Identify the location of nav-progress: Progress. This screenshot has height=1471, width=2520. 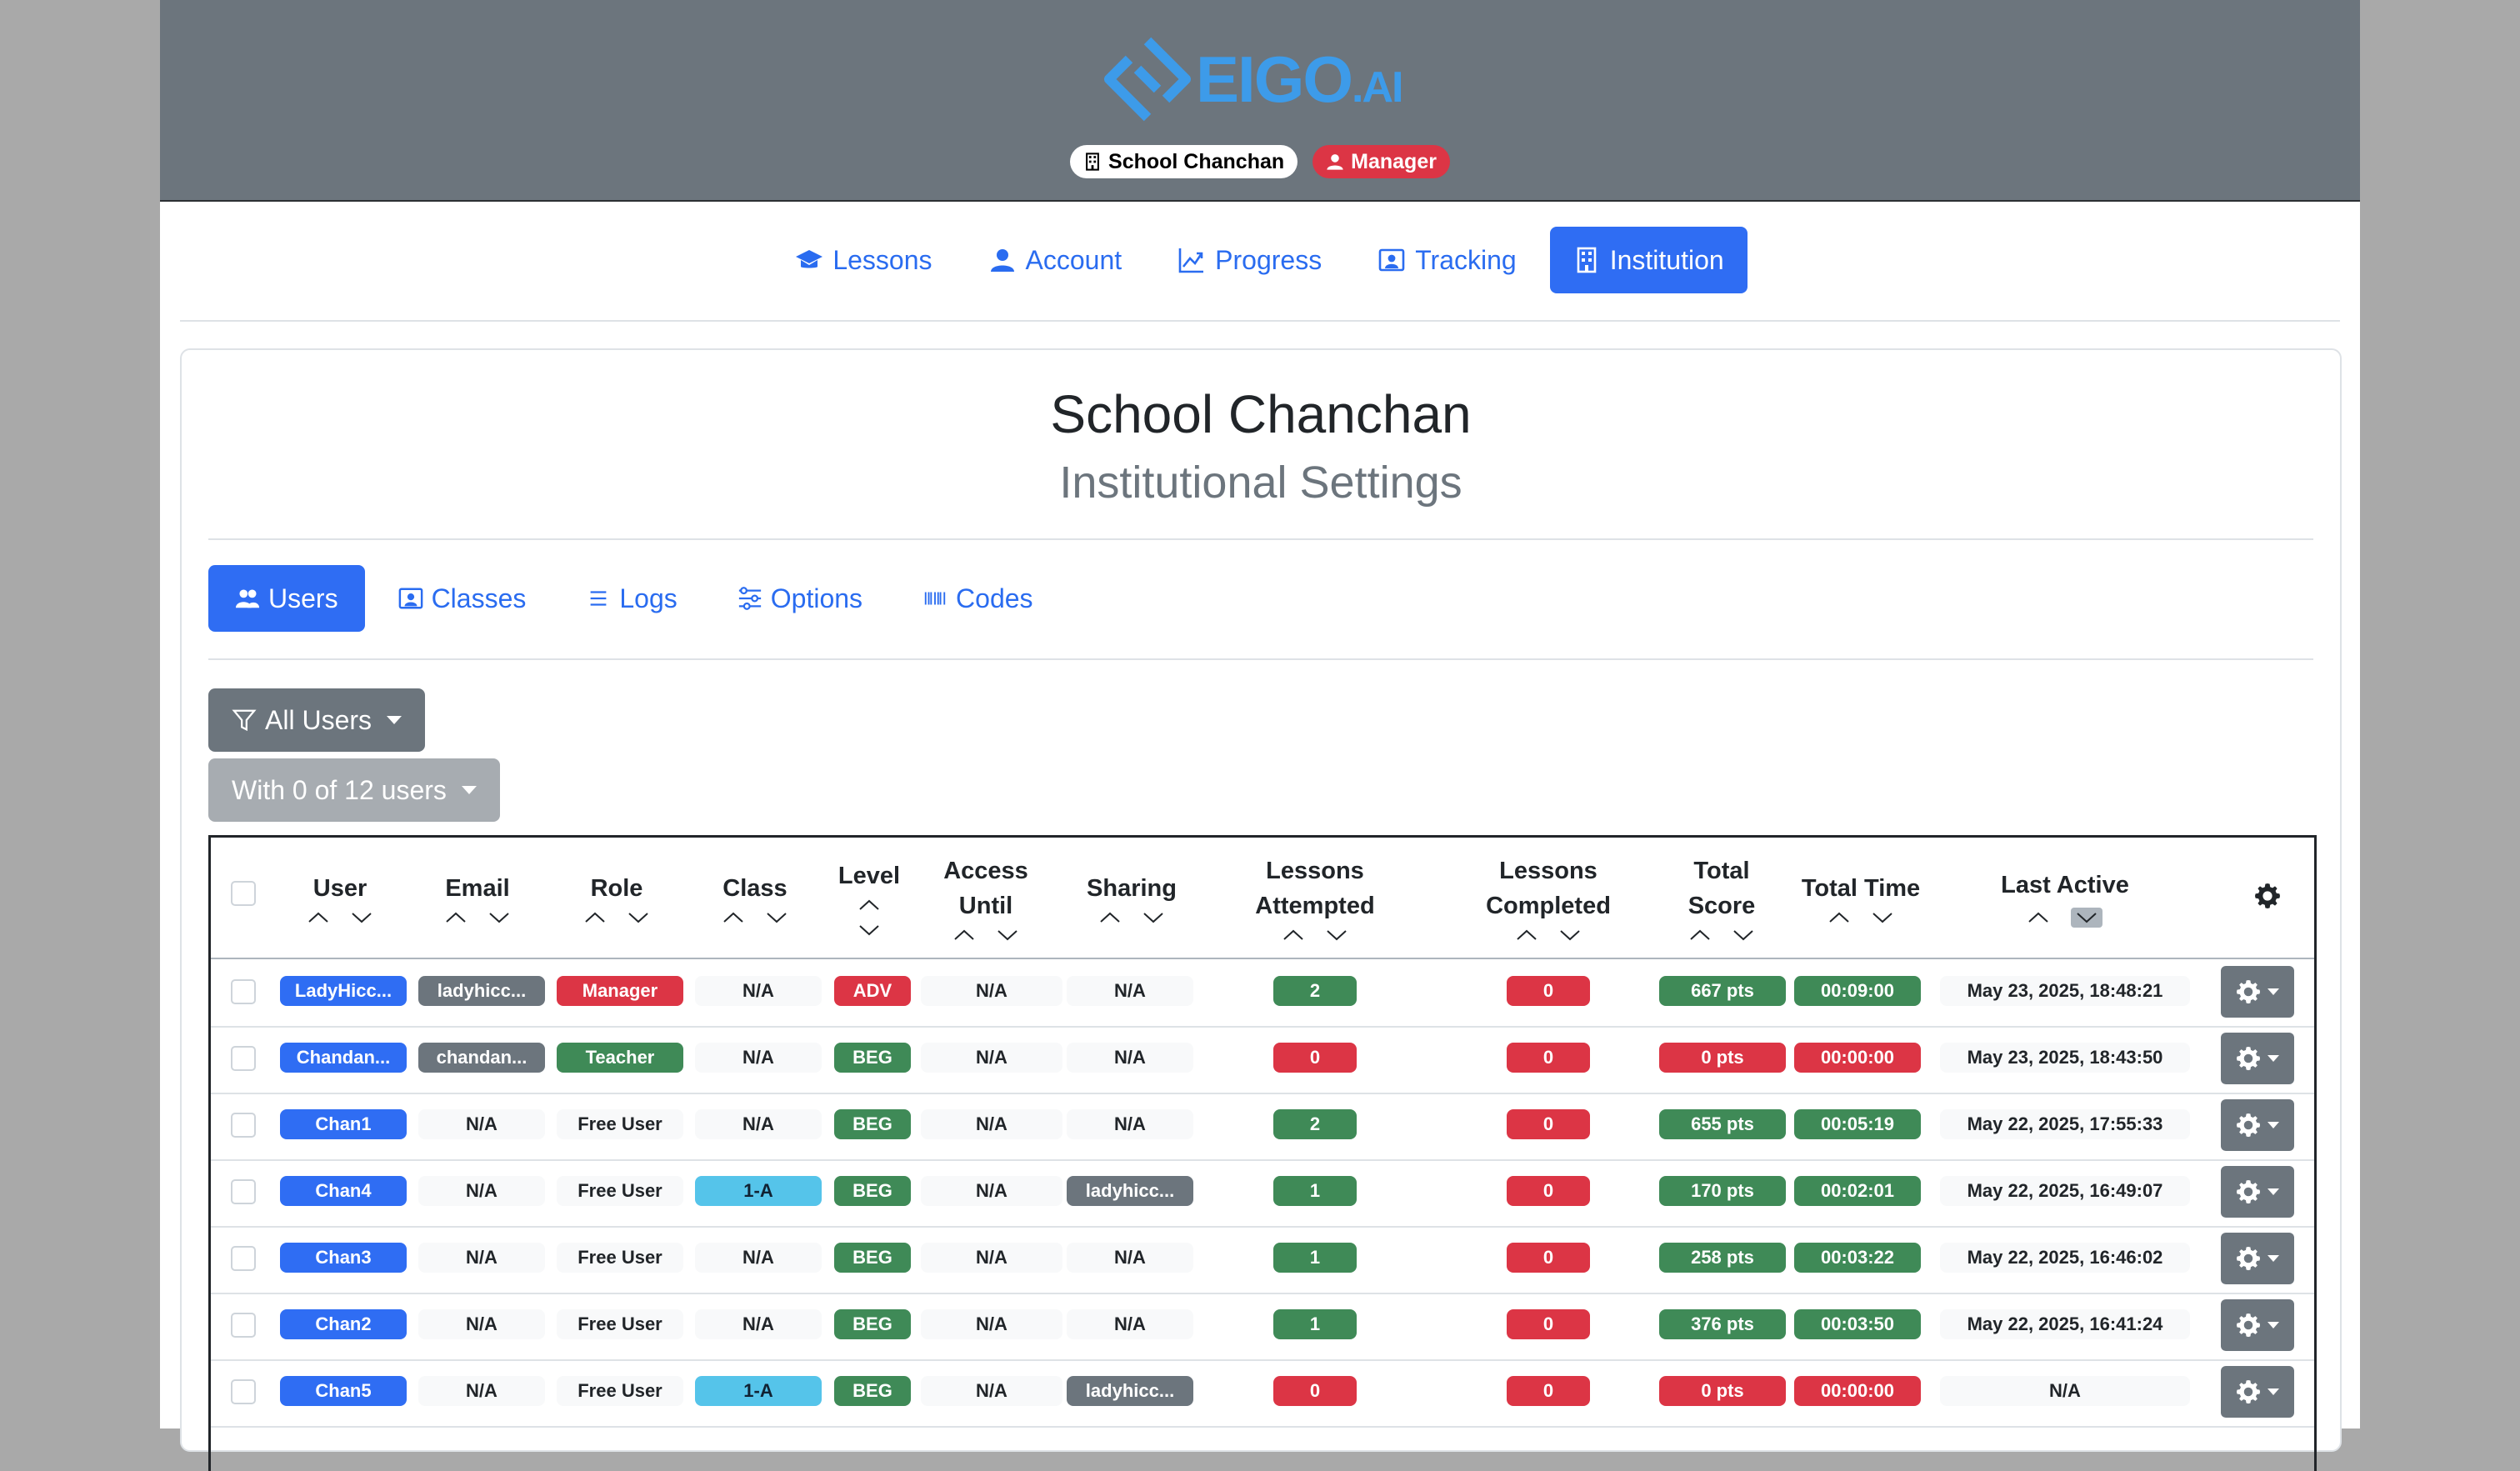
(1250, 260).